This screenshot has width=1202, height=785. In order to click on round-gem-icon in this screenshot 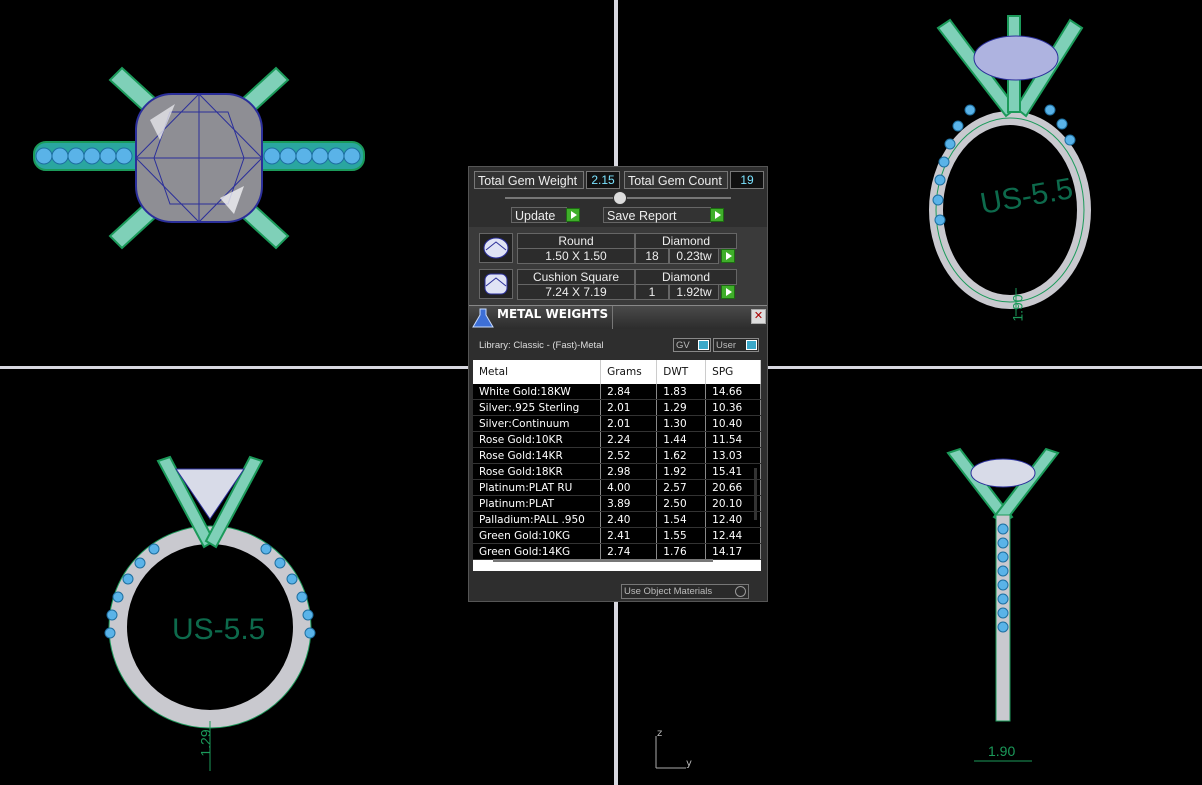, I will do `click(496, 248)`.